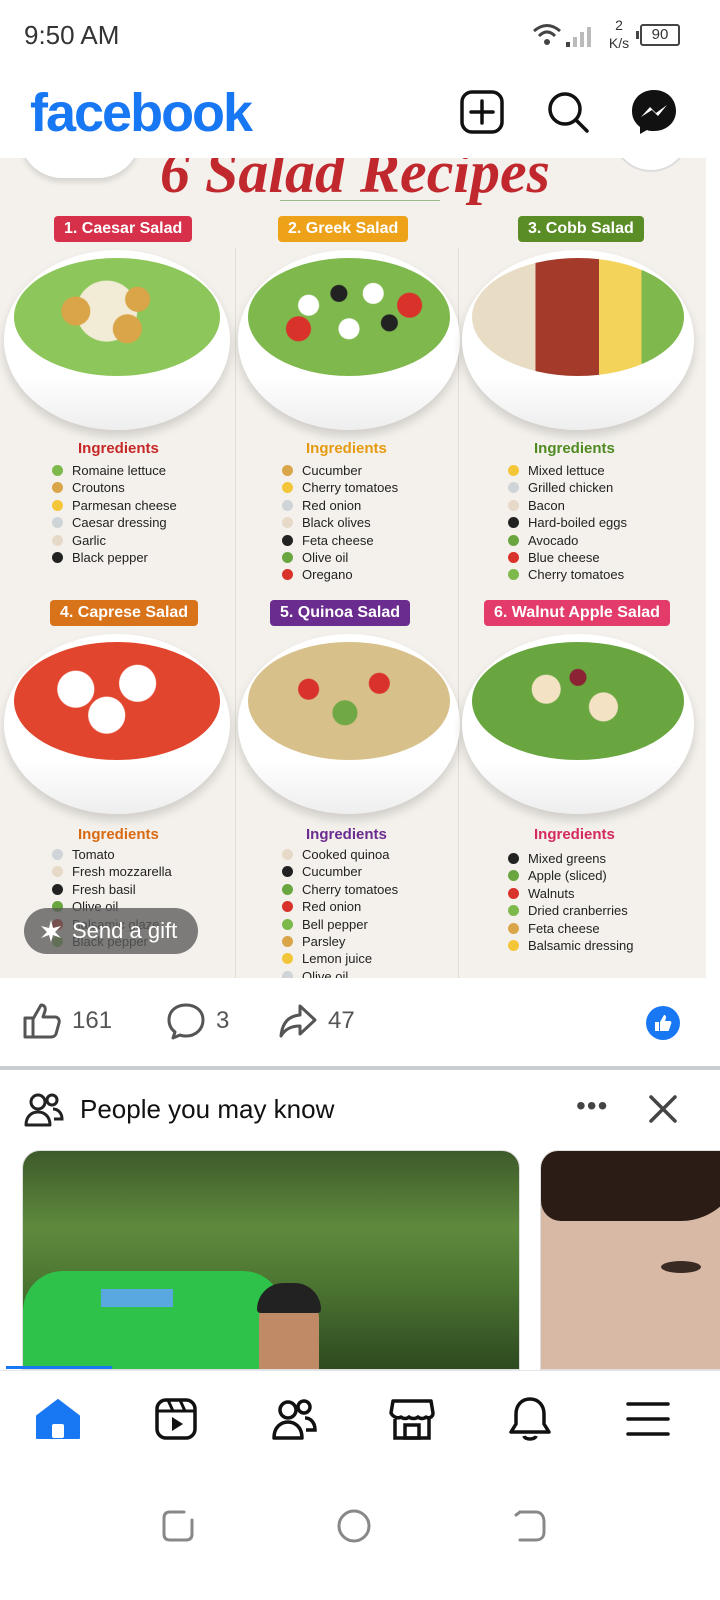  I want to click on ingredient-item: Red onion, so click(340, 505).